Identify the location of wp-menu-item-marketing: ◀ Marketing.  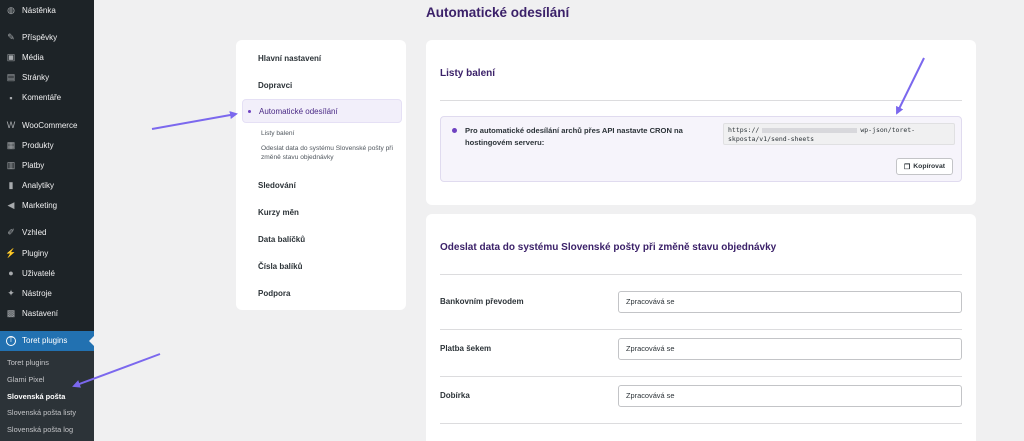
(47, 206).